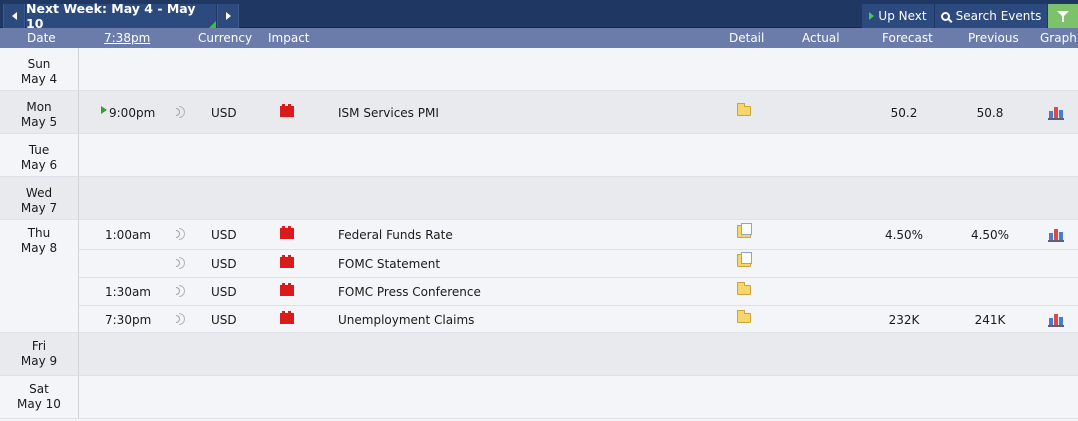  I want to click on date-label: May 9, so click(39, 361).